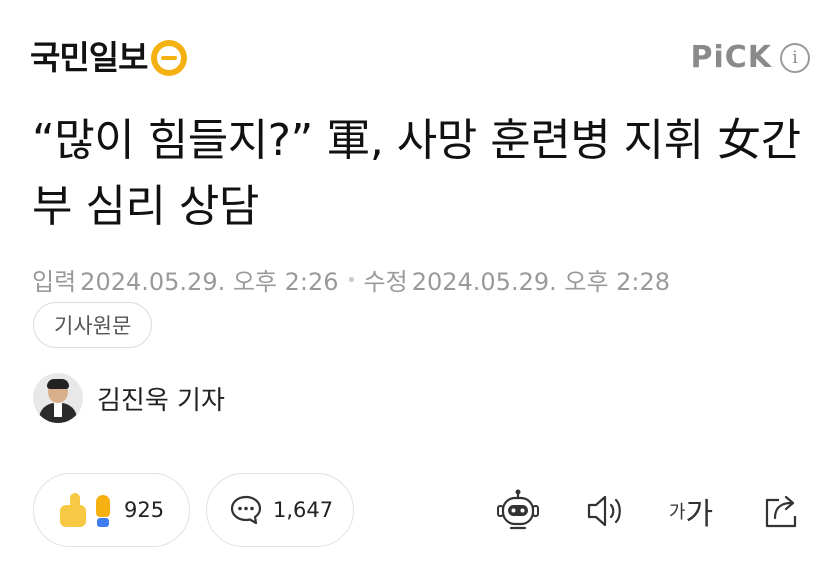 The image size is (840, 587). I want to click on reaction-emoji-icon, so click(85, 510).